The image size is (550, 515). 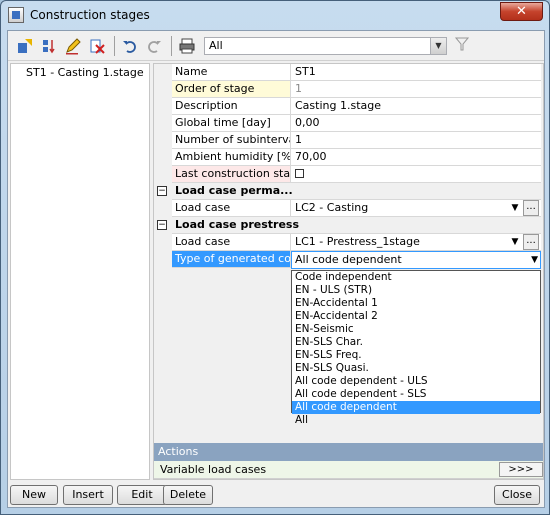 What do you see at coordinates (416, 106) in the screenshot?
I see `description-field: Casting 1.stage` at bounding box center [416, 106].